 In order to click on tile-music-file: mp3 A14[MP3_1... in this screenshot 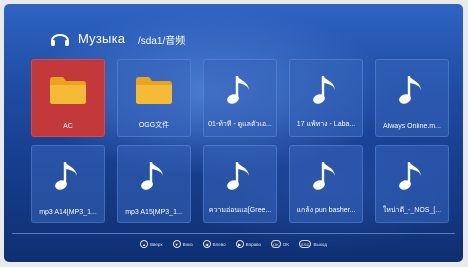, I will do `click(68, 184)`.